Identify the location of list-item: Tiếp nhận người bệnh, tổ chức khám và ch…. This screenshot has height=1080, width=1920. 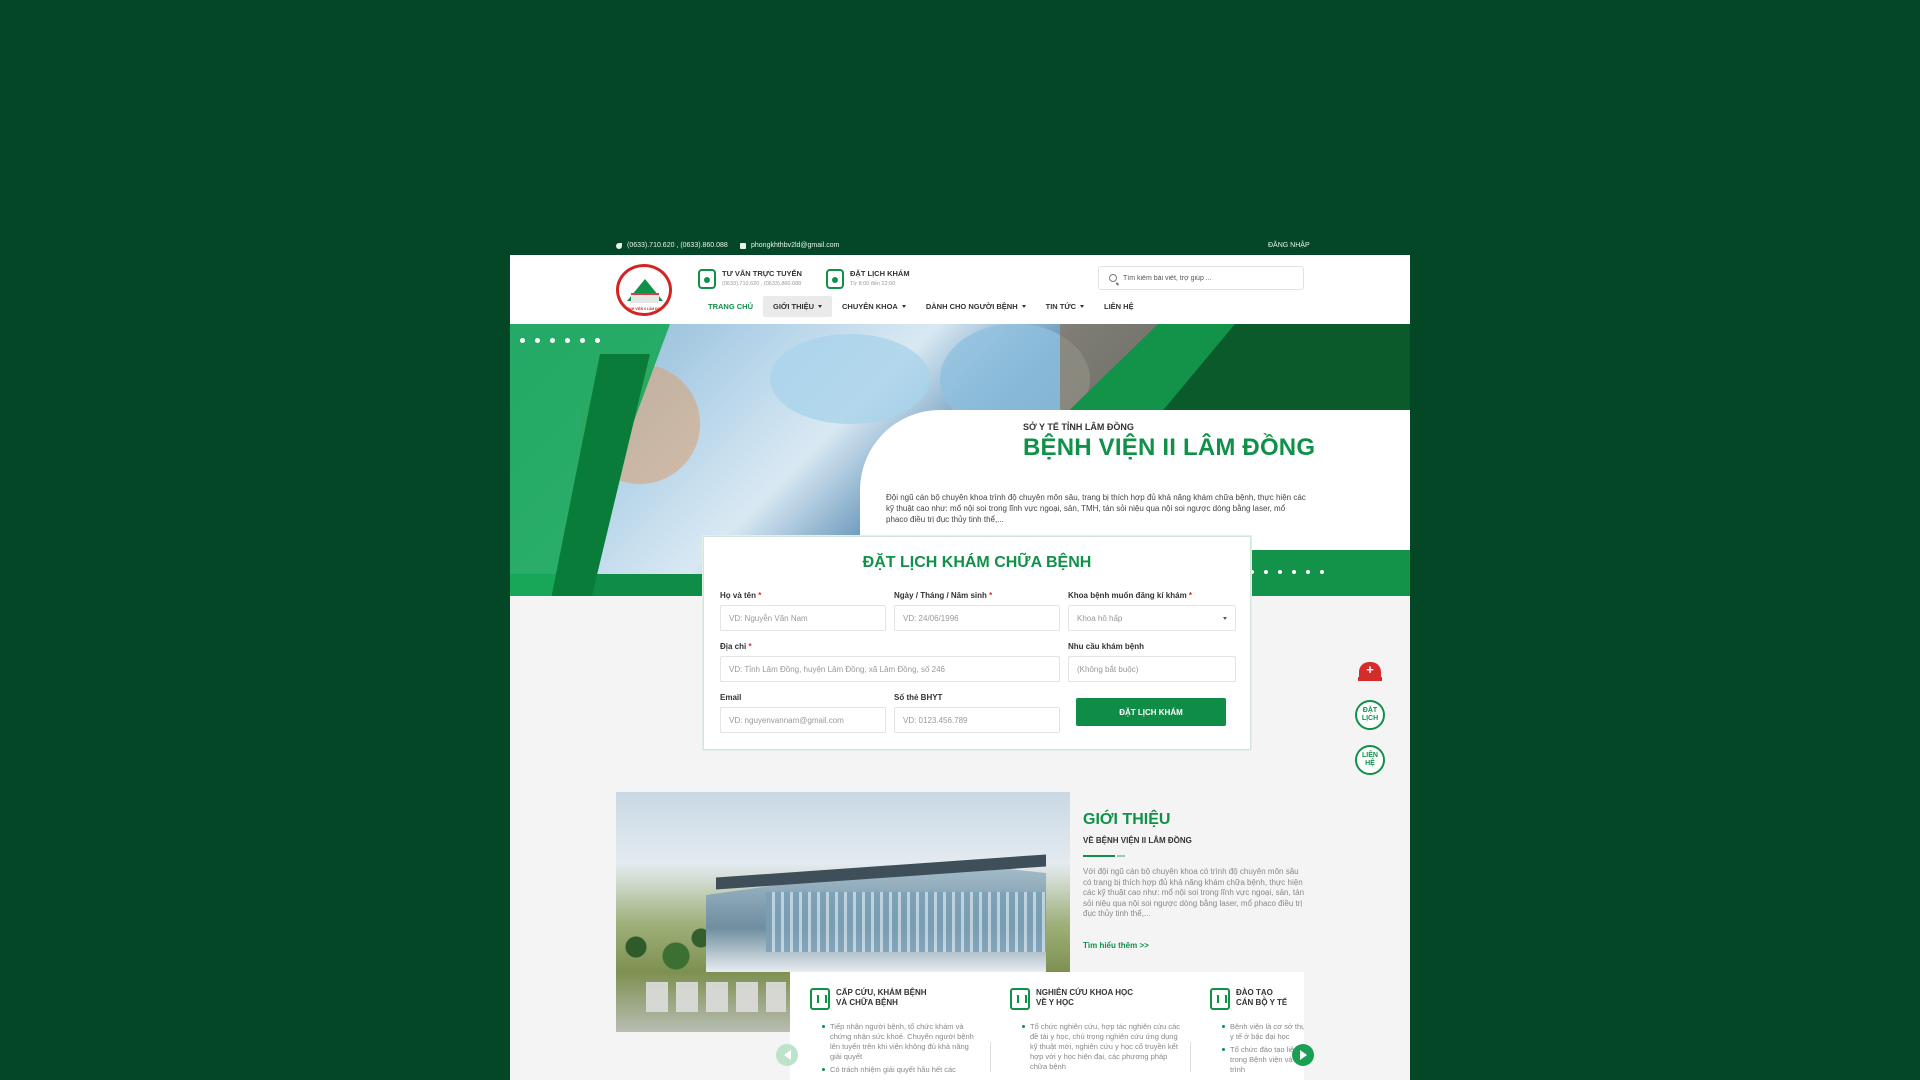
(902, 1042).